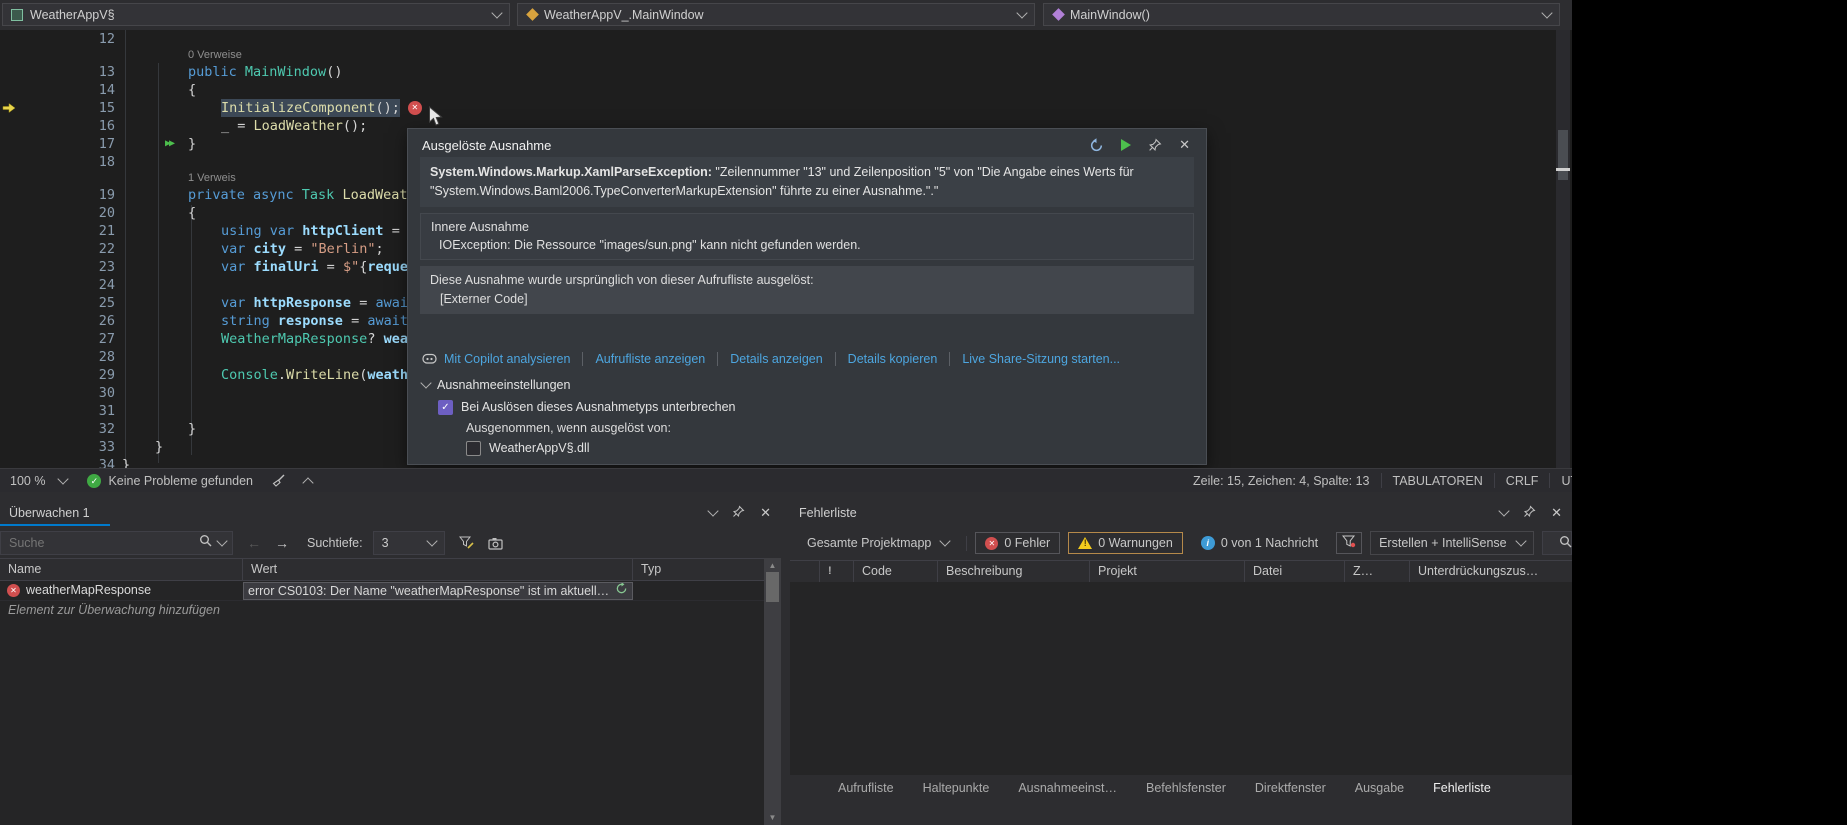 This screenshot has height=825, width=1847. What do you see at coordinates (776, 359) in the screenshot?
I see `show-details-link: Details anzeigen` at bounding box center [776, 359].